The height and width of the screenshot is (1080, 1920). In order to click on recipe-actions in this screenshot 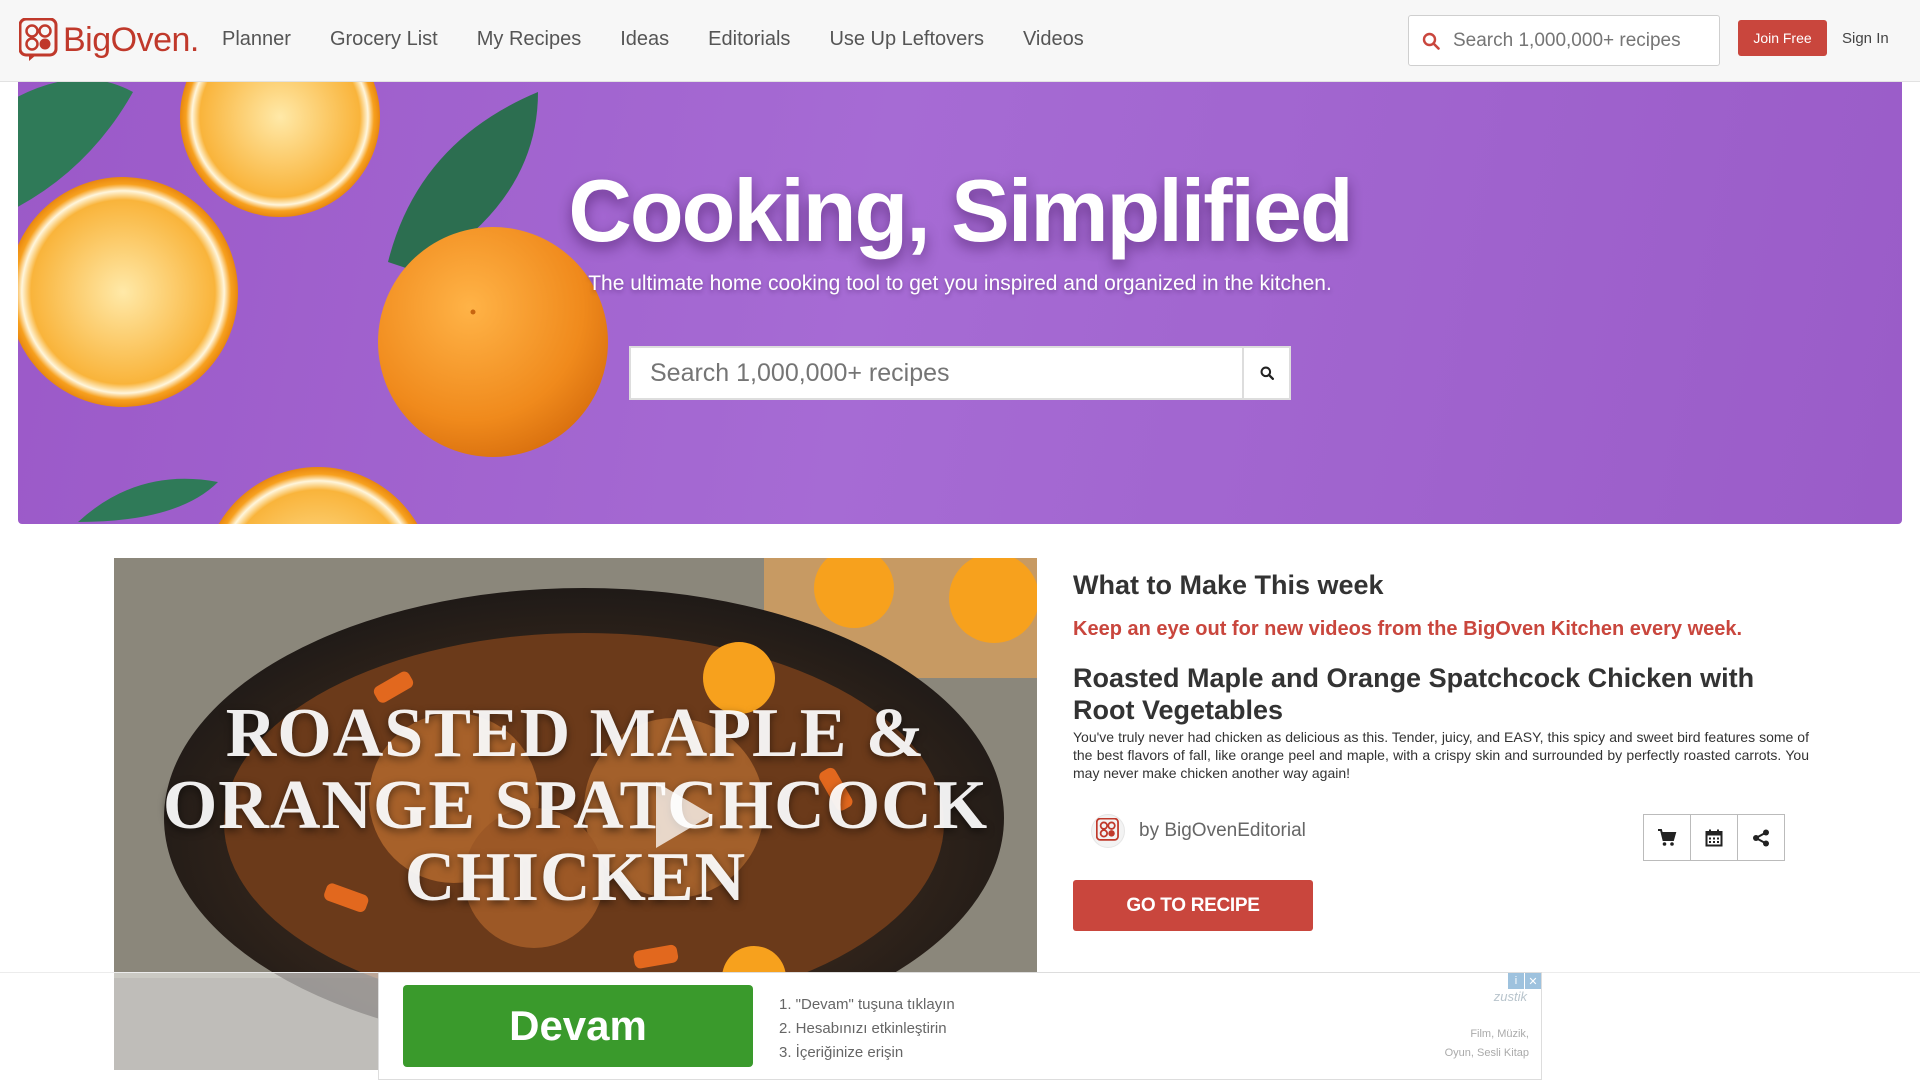, I will do `click(1714, 837)`.